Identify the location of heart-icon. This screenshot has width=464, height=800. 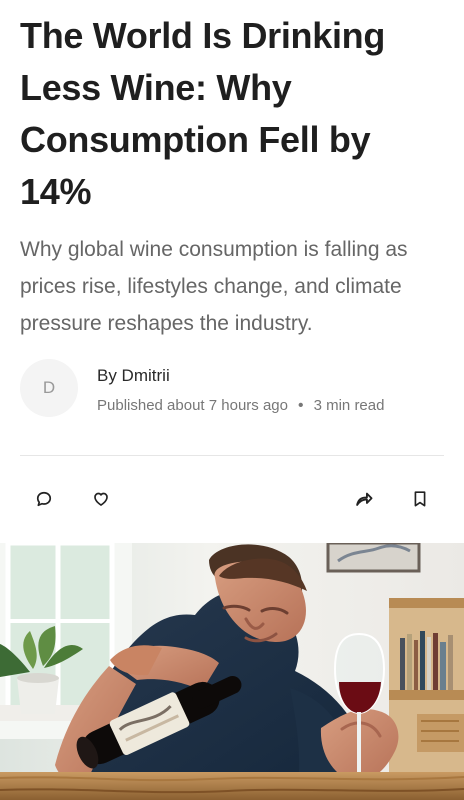
(101, 499).